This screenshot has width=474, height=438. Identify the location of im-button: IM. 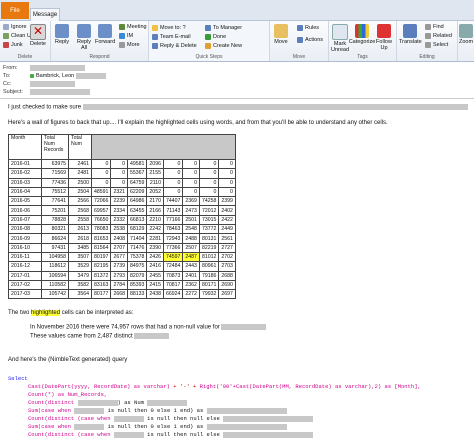
(126, 36).